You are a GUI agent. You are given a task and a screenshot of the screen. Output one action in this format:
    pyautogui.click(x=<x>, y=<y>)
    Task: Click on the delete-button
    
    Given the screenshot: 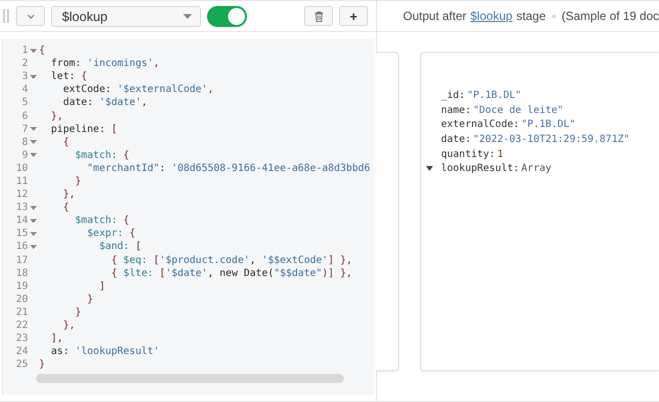 What is the action you would take?
    pyautogui.click(x=318, y=16)
    